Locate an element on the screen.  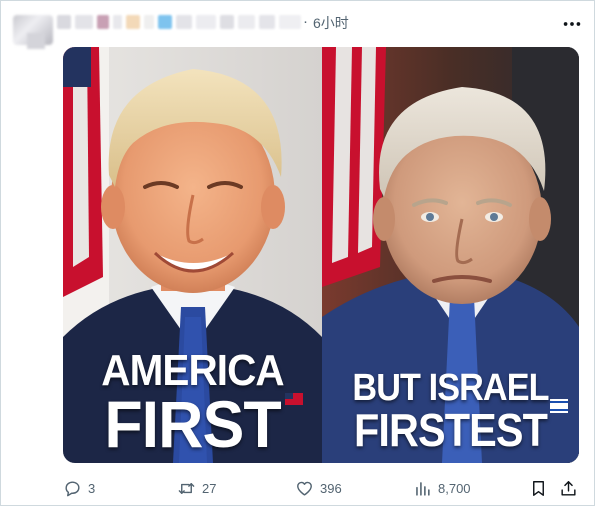
bookmark-icon is located at coordinates (538, 488).